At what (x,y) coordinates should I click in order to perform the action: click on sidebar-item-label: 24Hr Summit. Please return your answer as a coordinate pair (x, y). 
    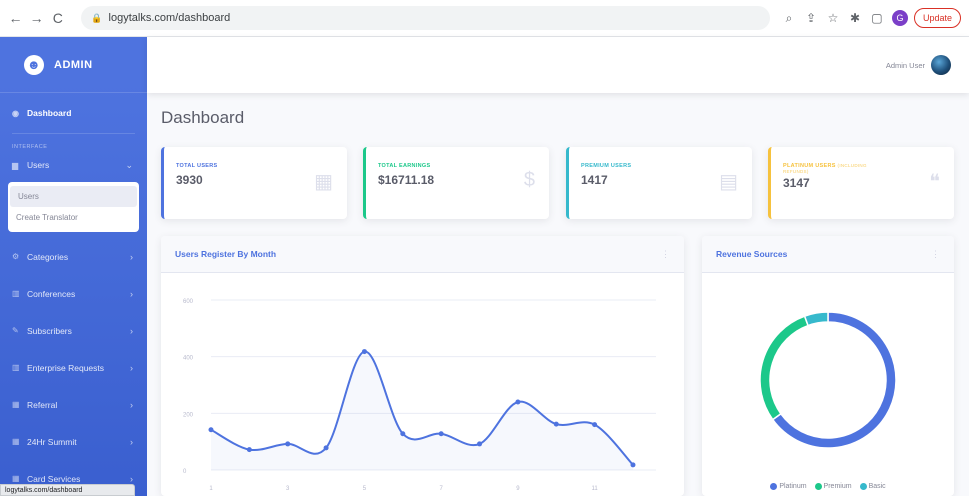
    Looking at the image, I should click on (52, 441).